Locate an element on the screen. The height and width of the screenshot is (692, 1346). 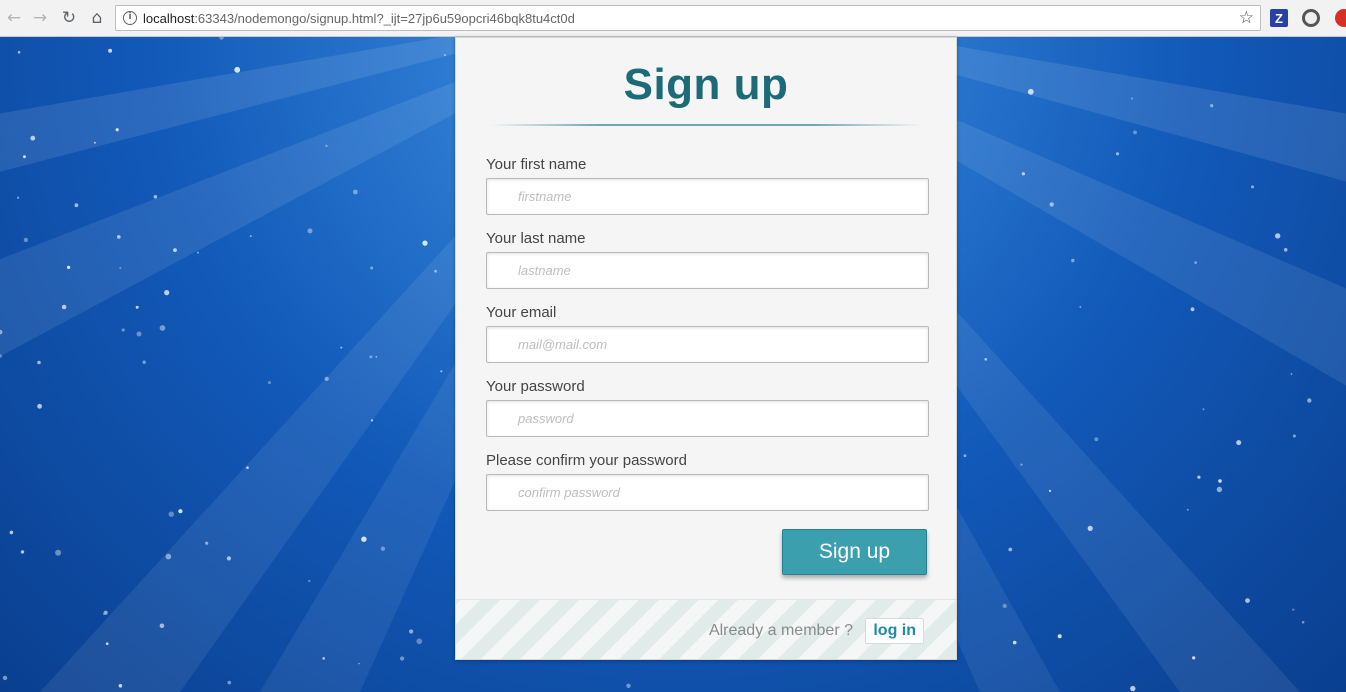
first-name-input: firstname is located at coordinates (707, 196).